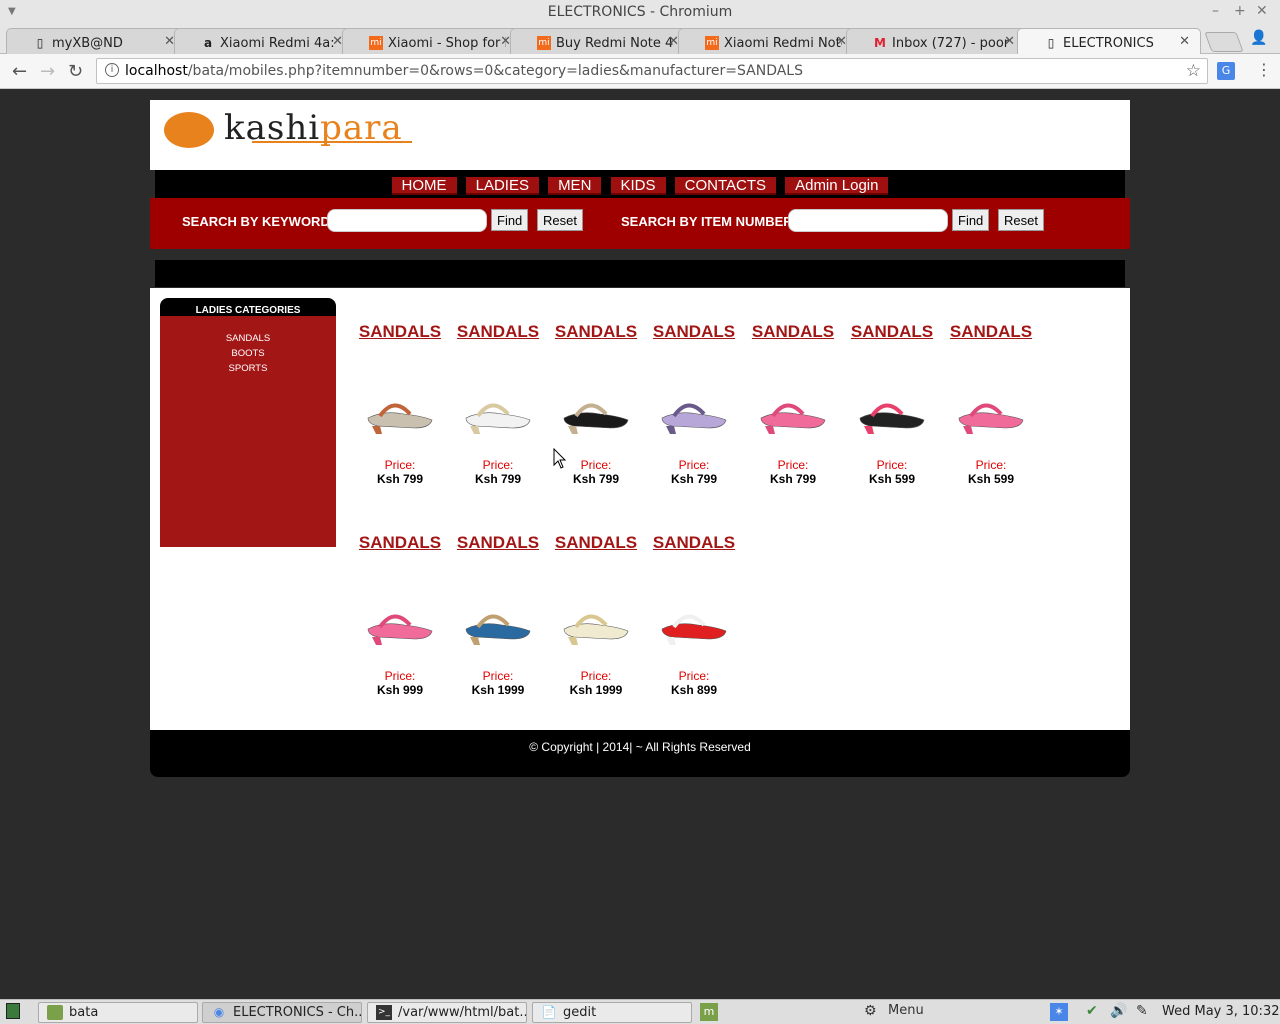  I want to click on item-reset-button: Reset, so click(1021, 220).